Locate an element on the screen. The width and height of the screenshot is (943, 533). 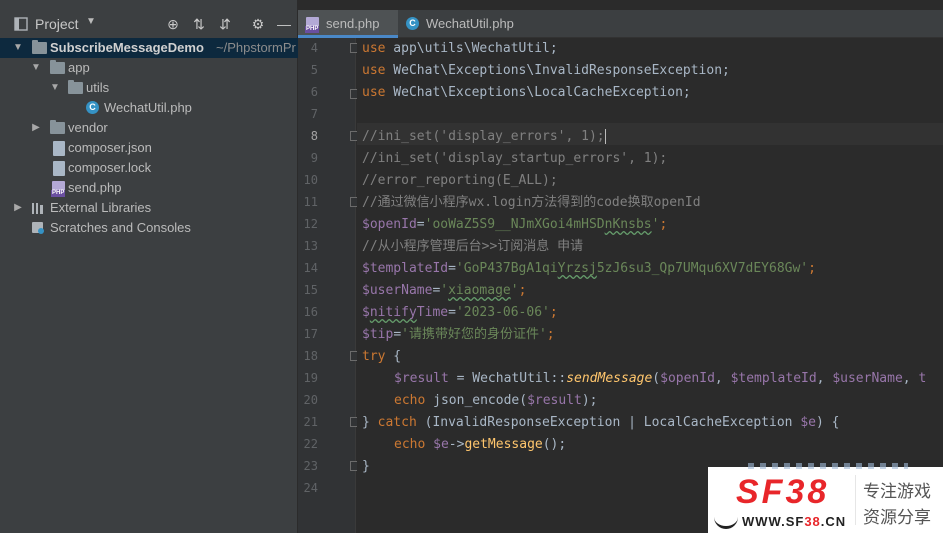
tree-item-send-php: send.php is located at coordinates (149, 188).